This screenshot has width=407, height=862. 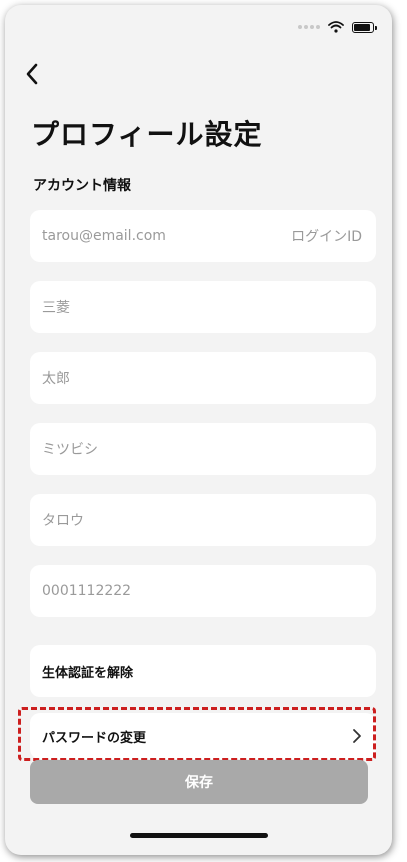 What do you see at coordinates (203, 236) in the screenshot?
I see `login-id-field: tarou@email.com ログインID` at bounding box center [203, 236].